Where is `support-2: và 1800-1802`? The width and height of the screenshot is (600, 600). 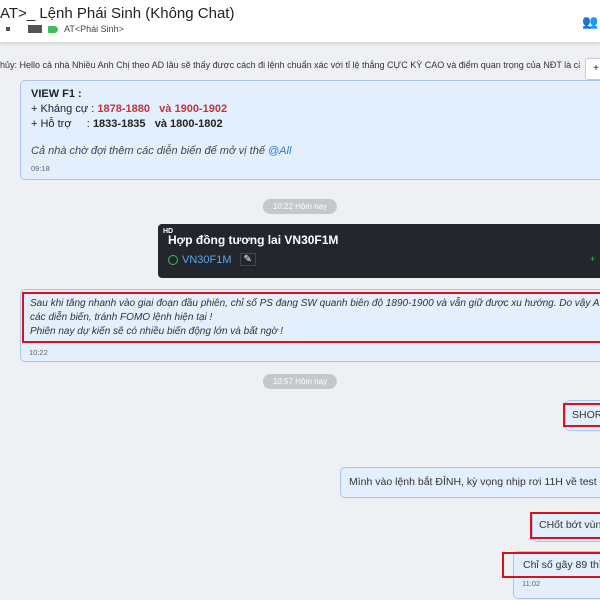
support-2: và 1800-1802 is located at coordinates (188, 124).